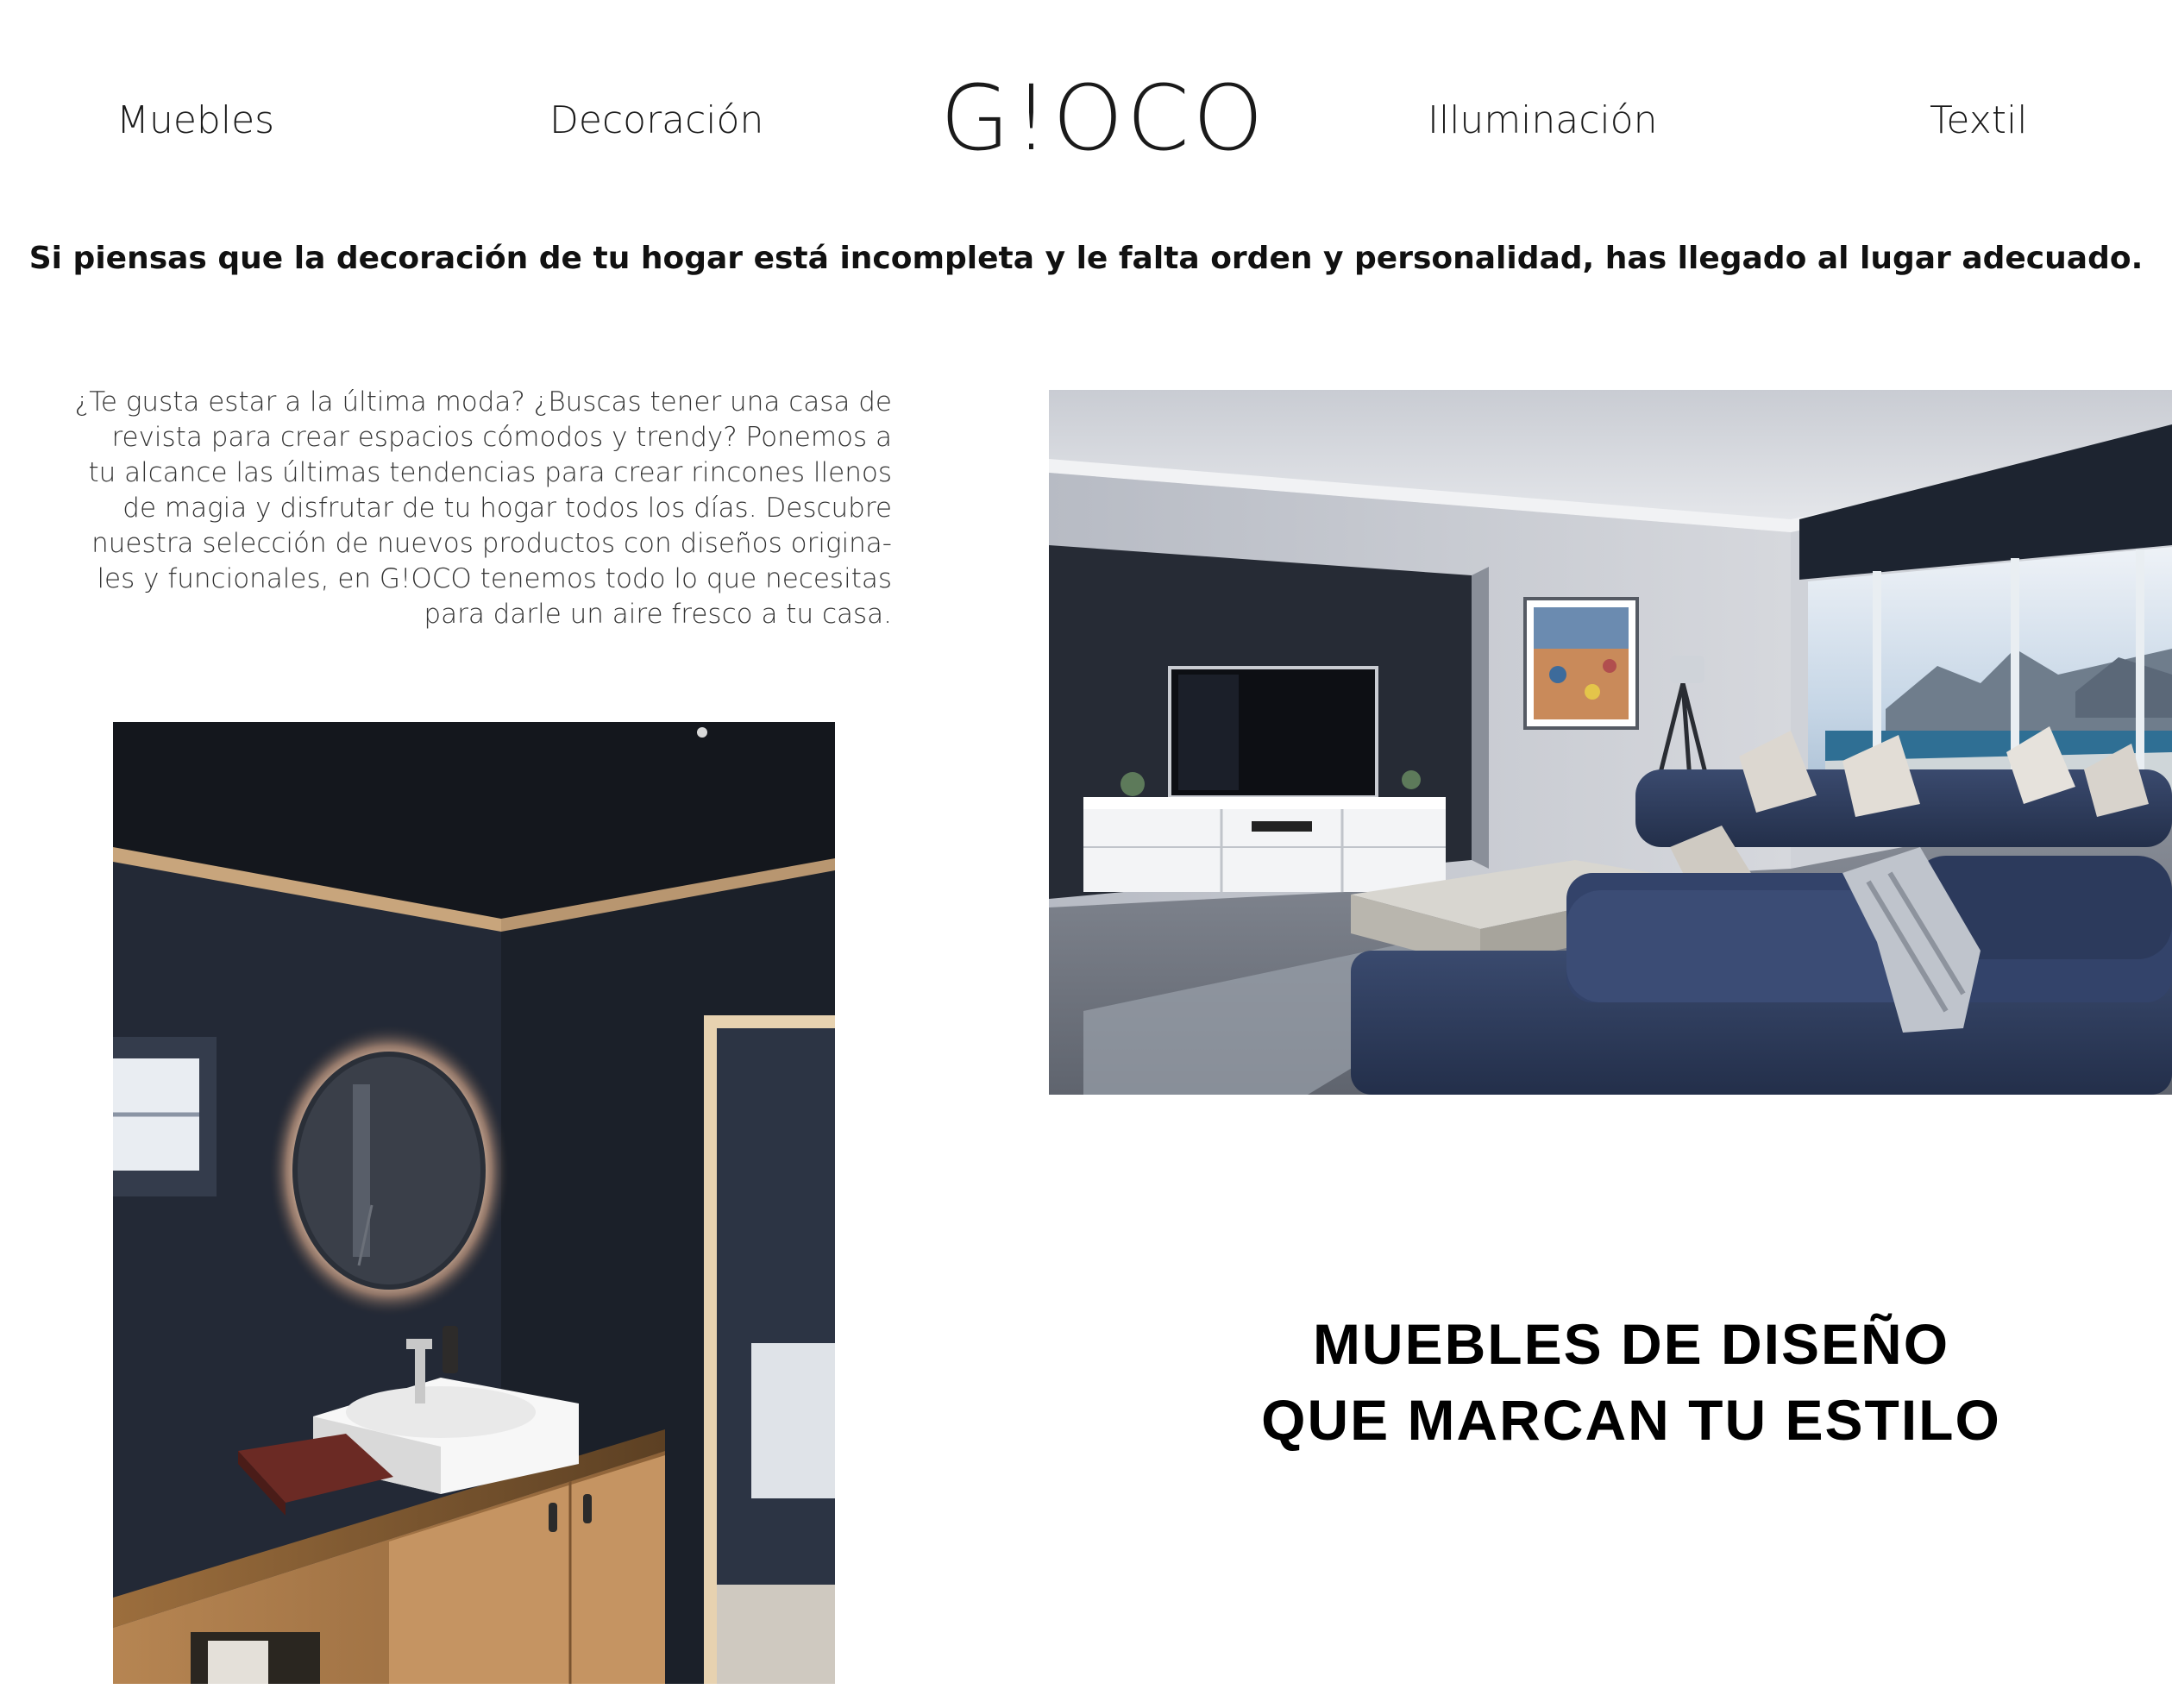 This screenshot has height=1708, width=2172. Describe the element at coordinates (1543, 121) in the screenshot. I see `nav-link-iluminacion: Illuminación` at that location.